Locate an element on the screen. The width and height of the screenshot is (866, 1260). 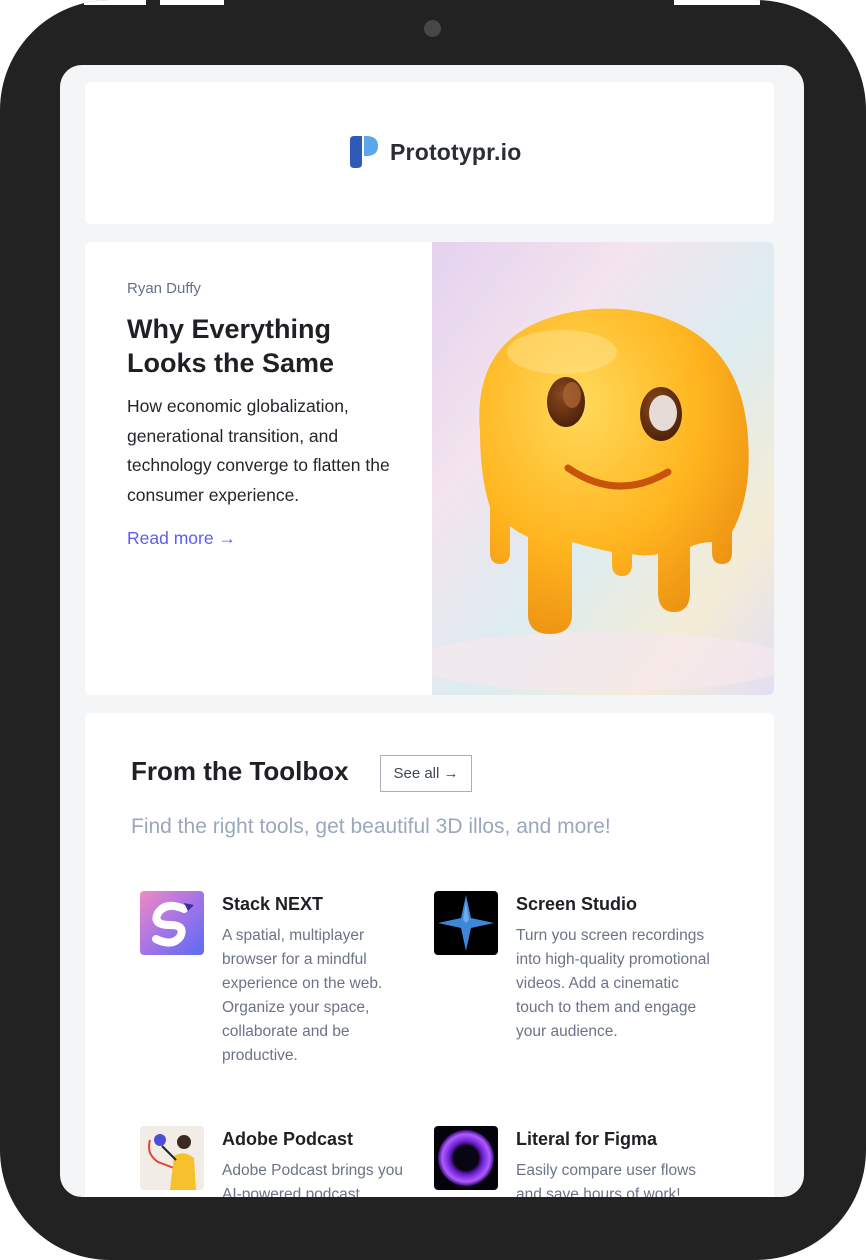
article-author: Ryan Duffy is located at coordinates (164, 288).